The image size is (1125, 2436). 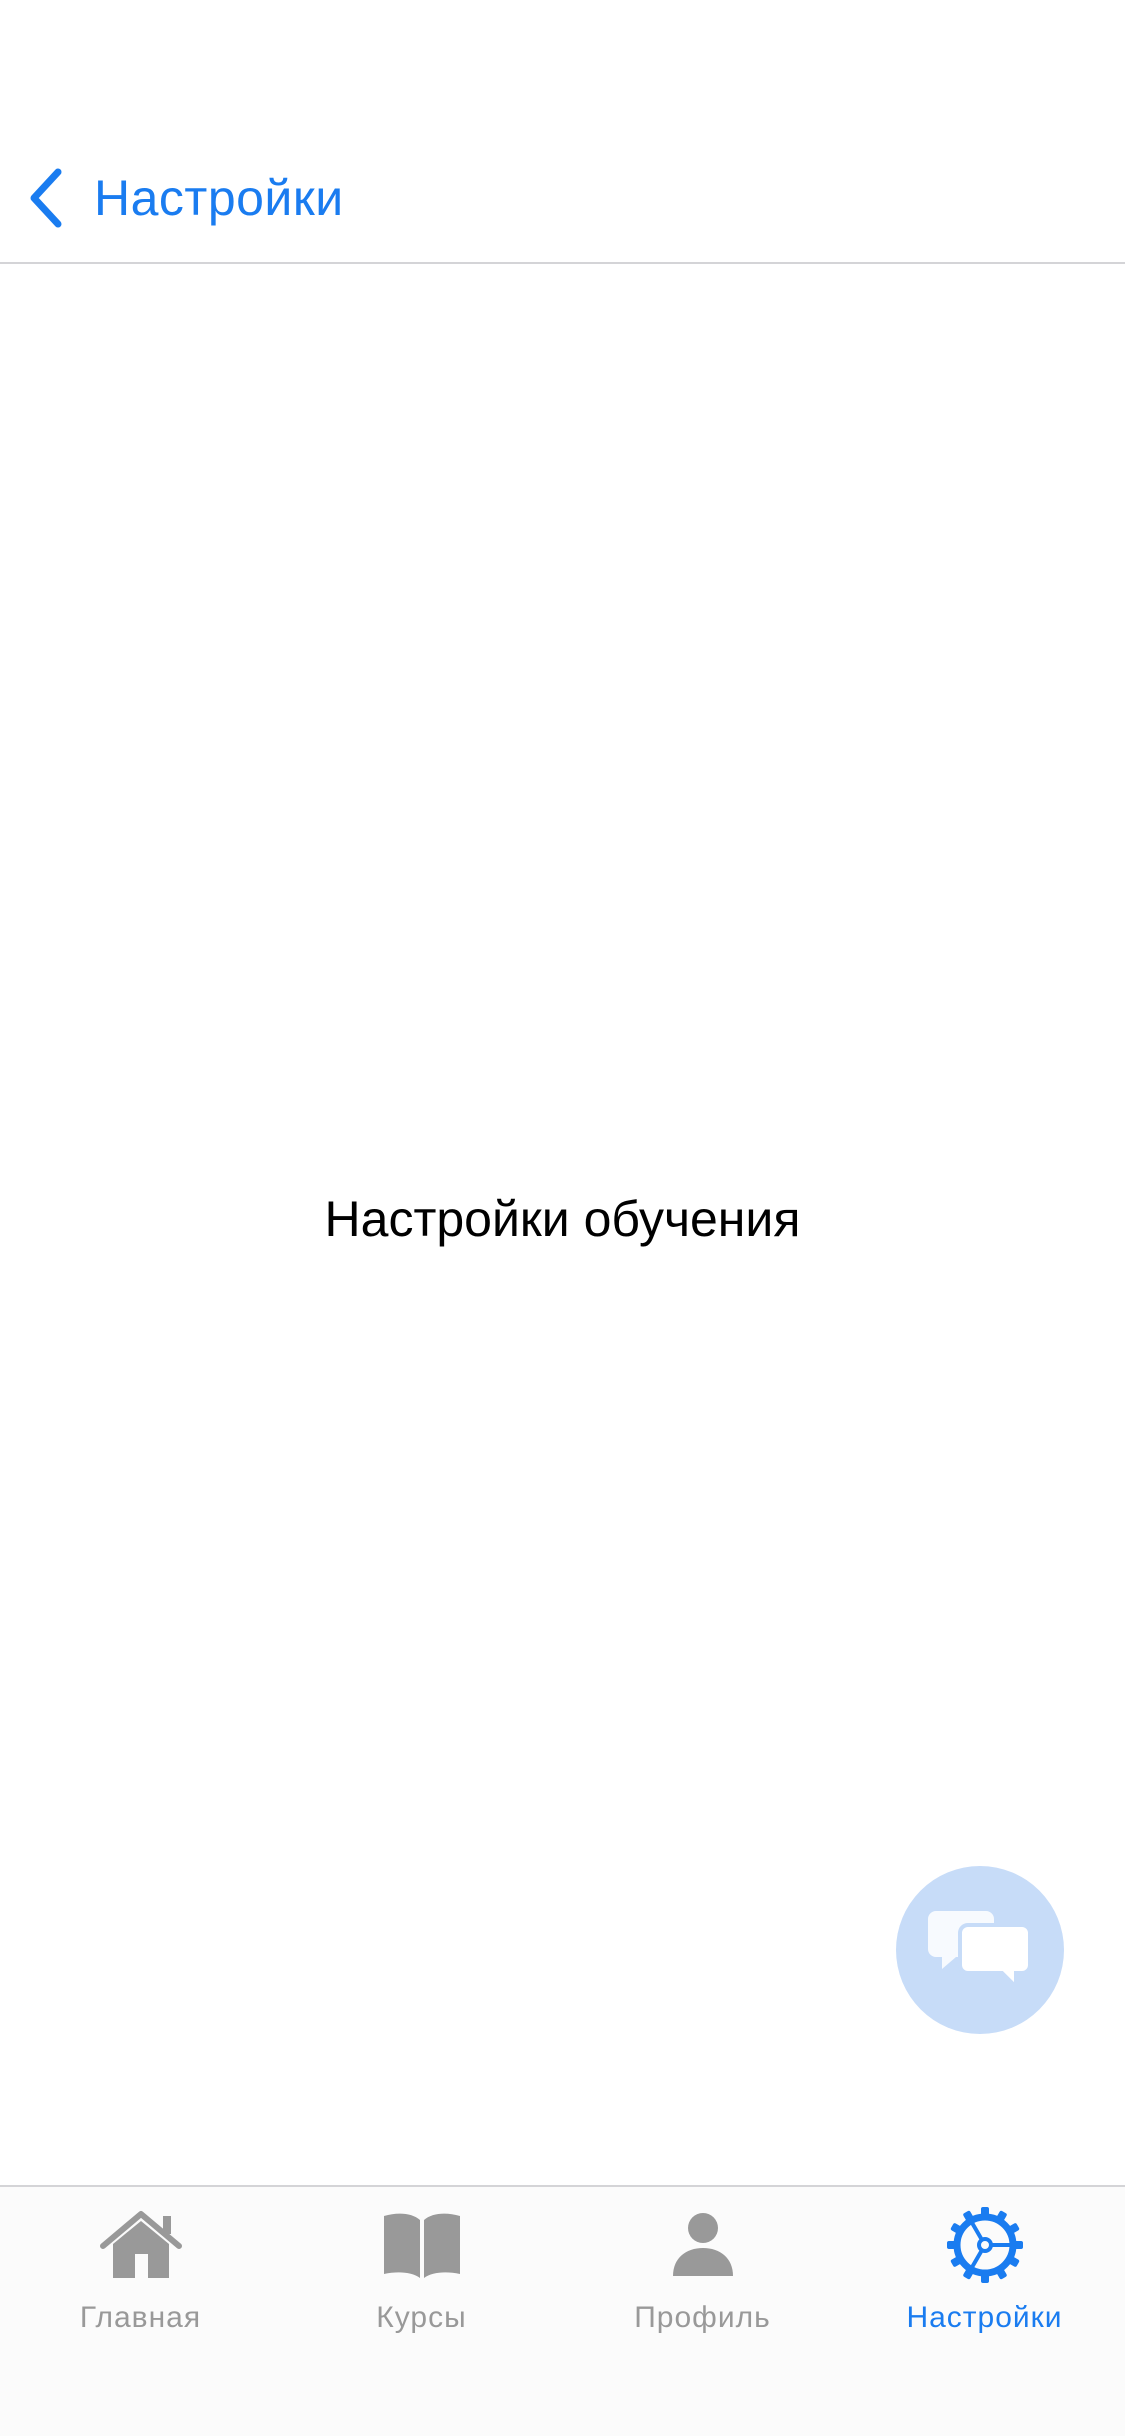 What do you see at coordinates (140, 2317) in the screenshot?
I see `tab-home-label: Главная` at bounding box center [140, 2317].